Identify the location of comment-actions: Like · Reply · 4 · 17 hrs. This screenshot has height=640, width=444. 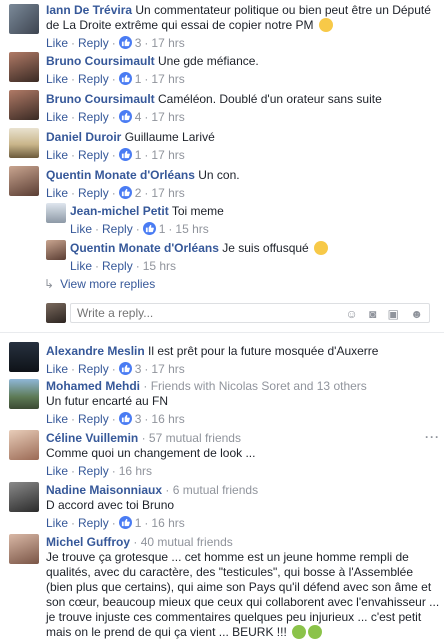
(241, 117).